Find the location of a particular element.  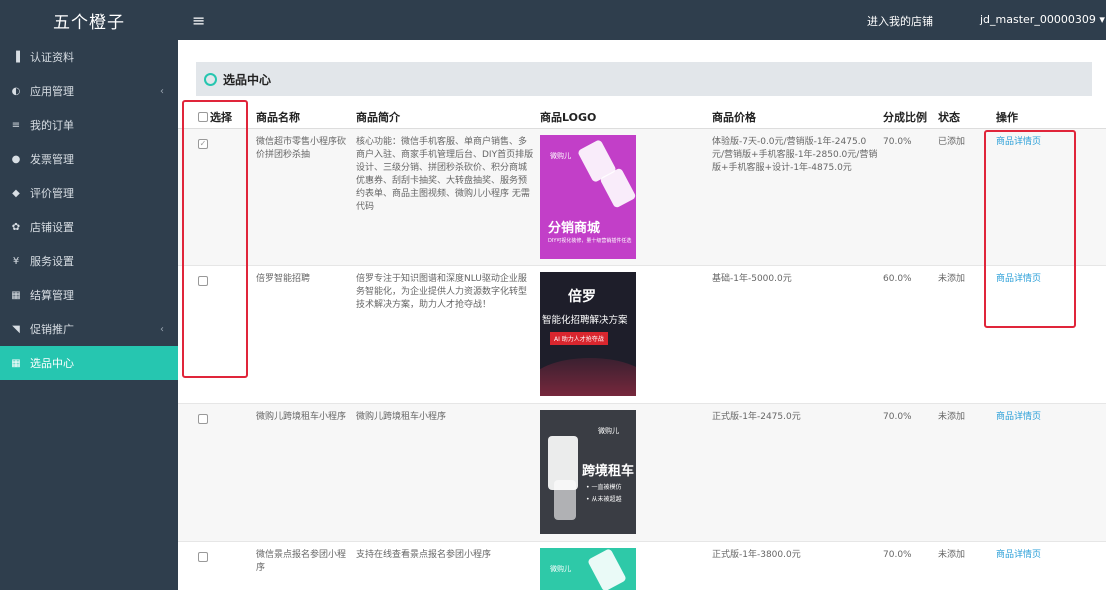

logo-subtitle: • 从未被超越 is located at coordinates (604, 499).